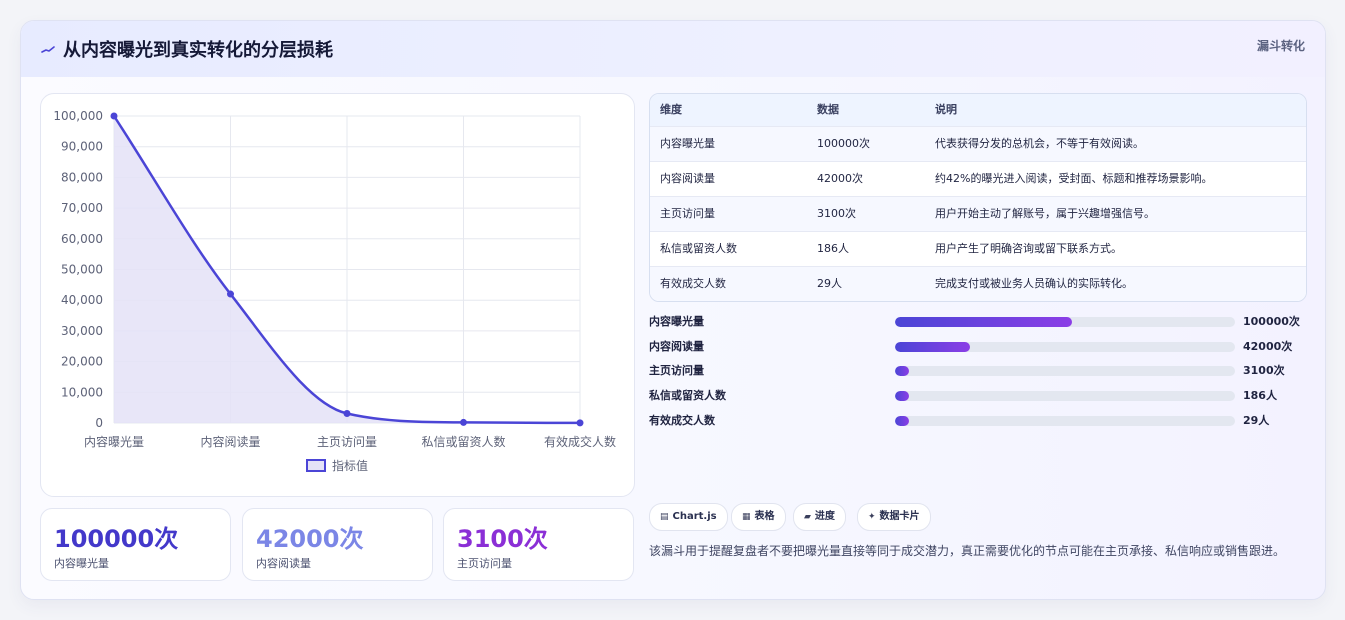  I want to click on chip-data-card: ✦ 数据卡片, so click(894, 517).